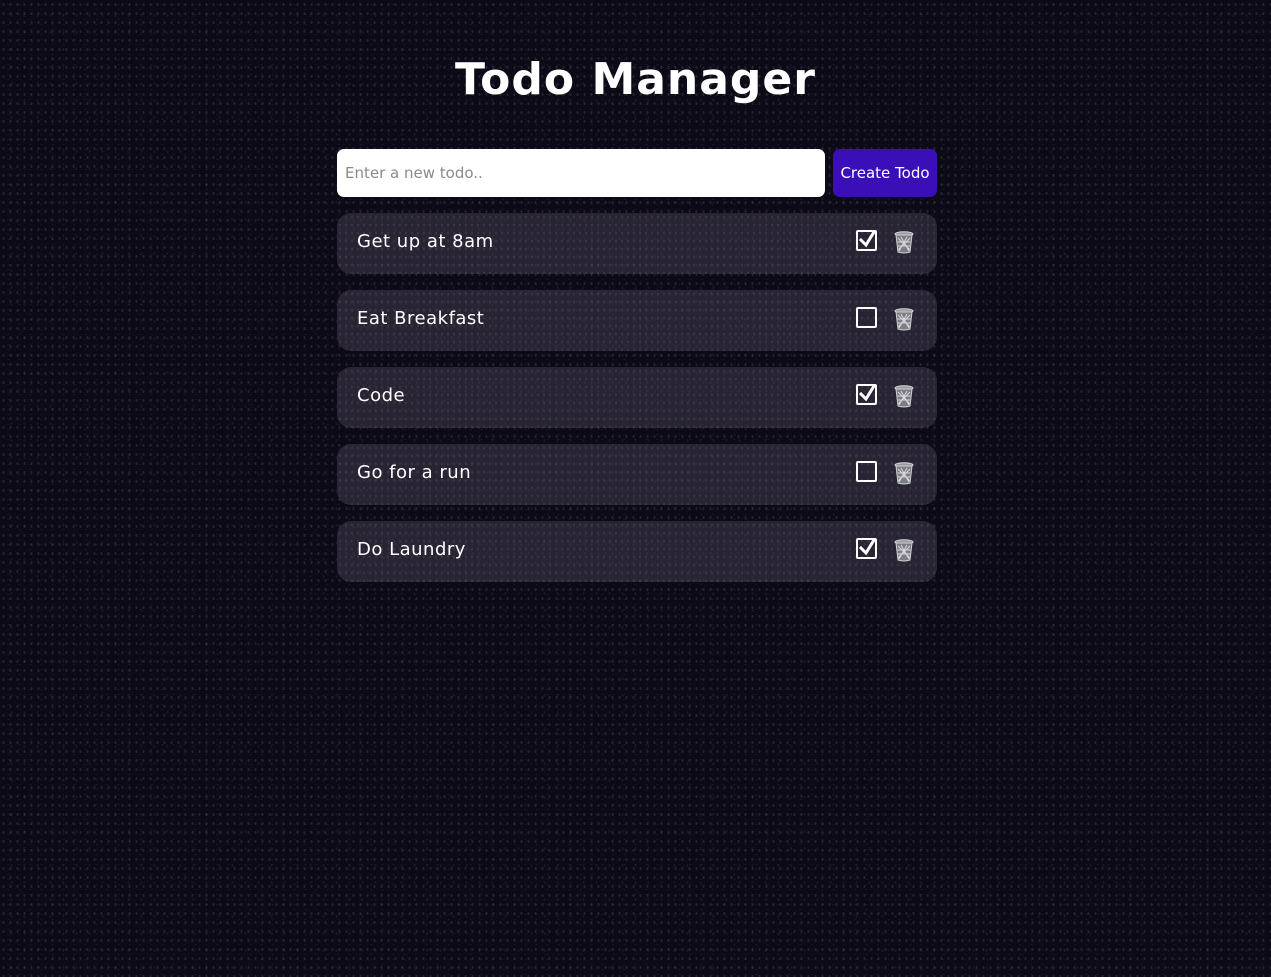 The image size is (1271, 977). Describe the element at coordinates (635, 79) in the screenshot. I see `page-title: Todo Manager` at that location.